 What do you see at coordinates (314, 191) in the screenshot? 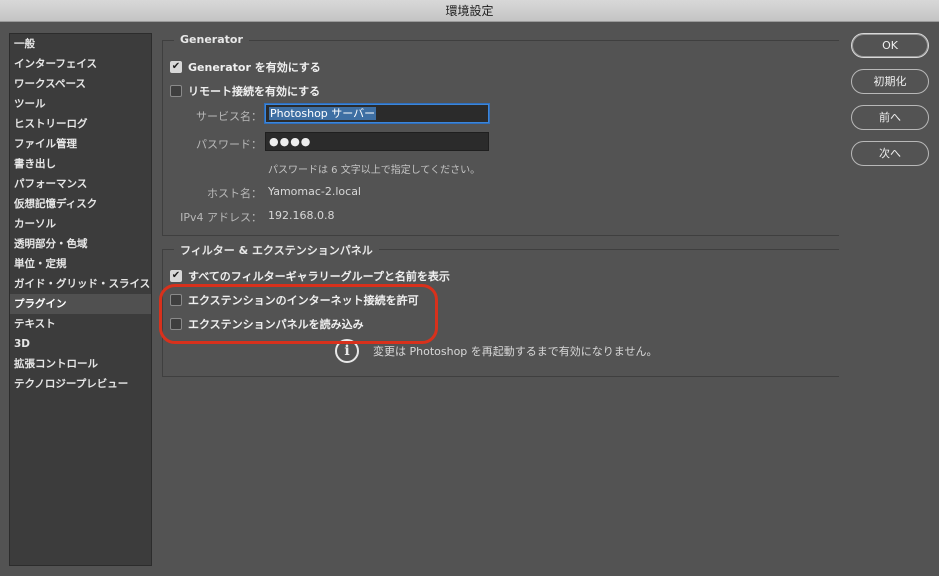
I see `host-name-value: Yamomac-2.local` at bounding box center [314, 191].